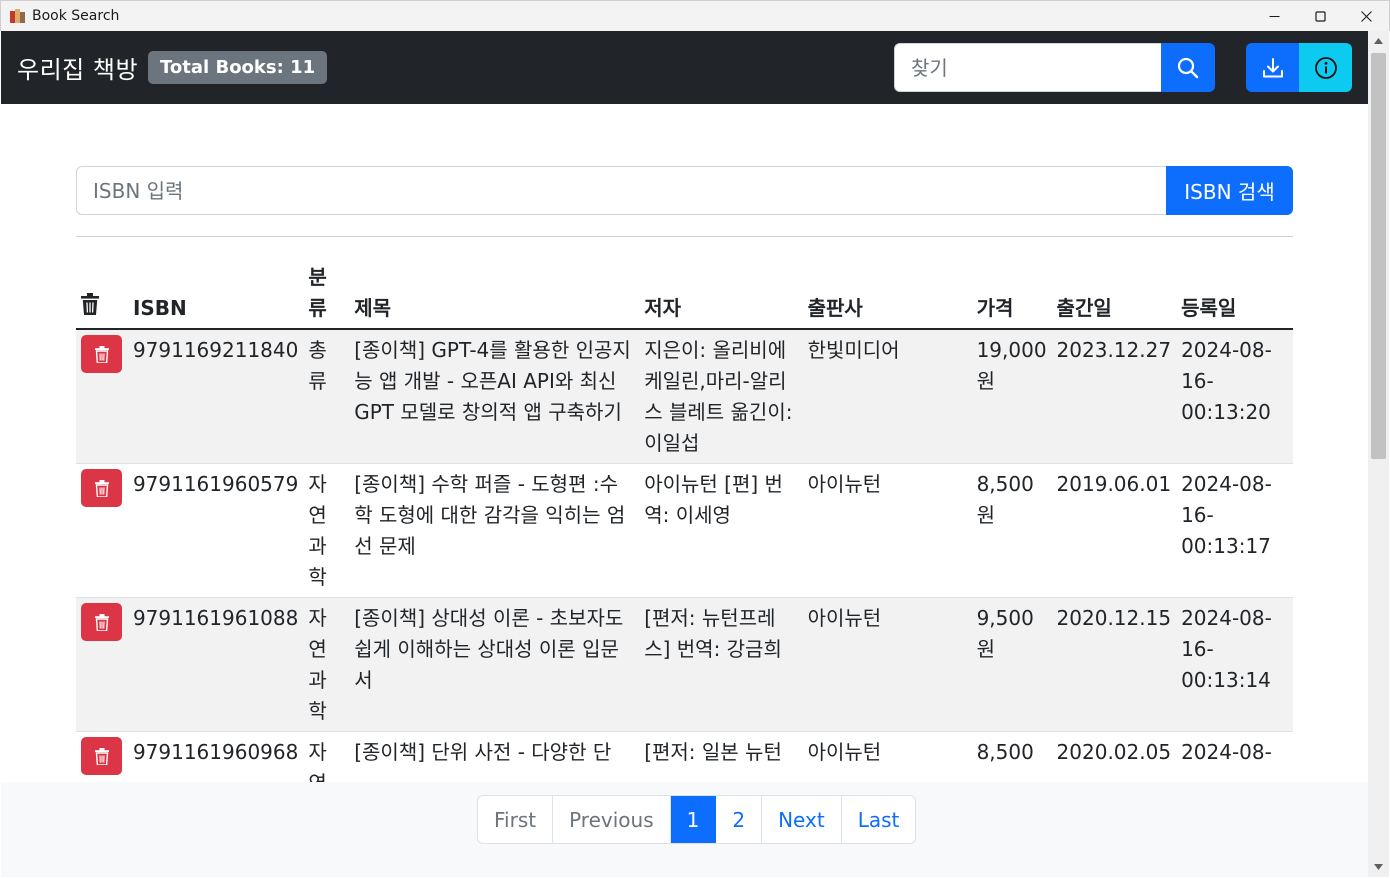  Describe the element at coordinates (1114, 530) in the screenshot. I see `pub-date-cell: 2019.06.01` at that location.